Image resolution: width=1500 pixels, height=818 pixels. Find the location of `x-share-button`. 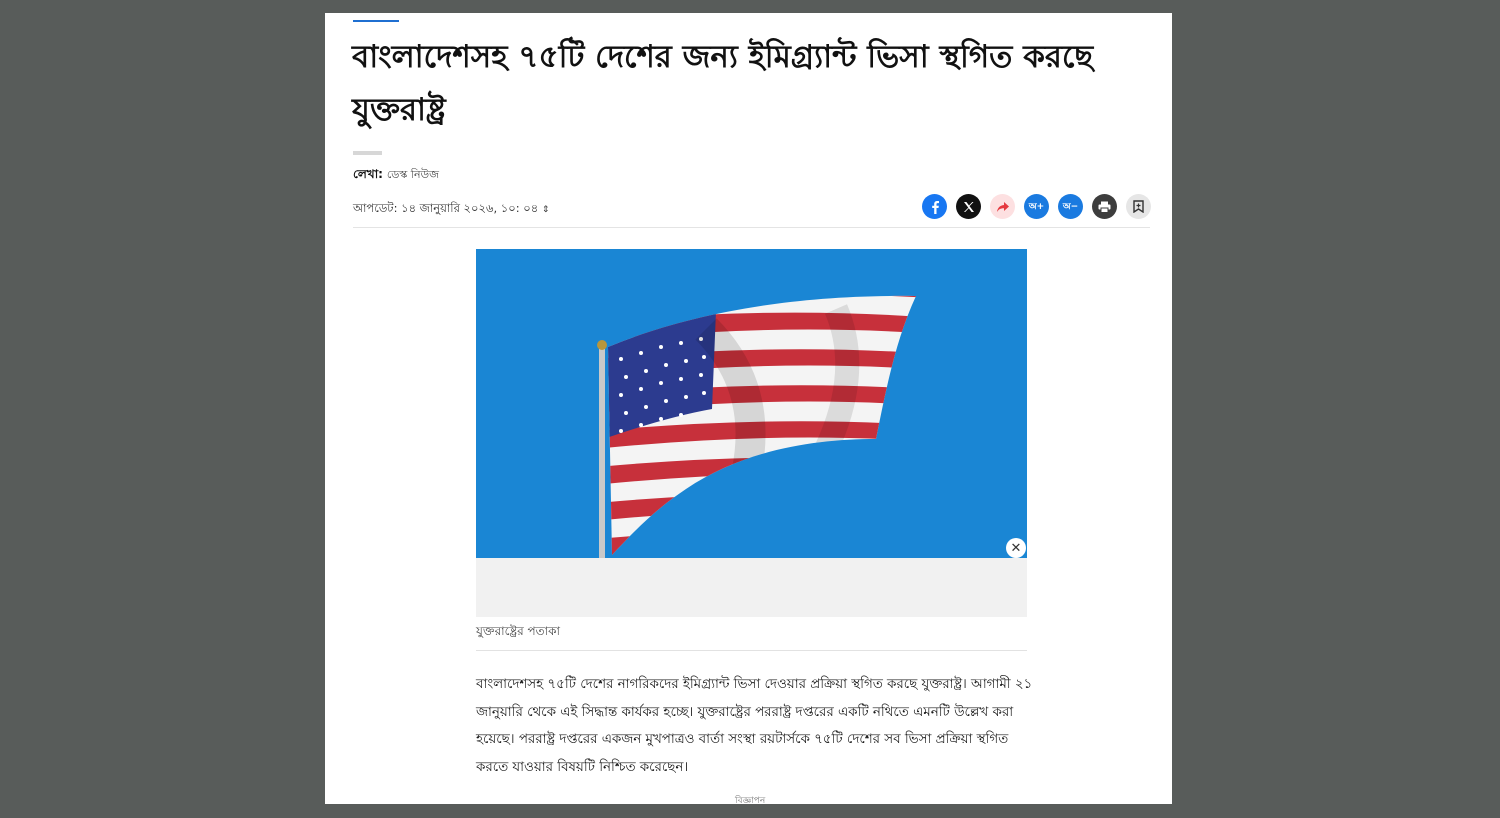

x-share-button is located at coordinates (968, 206).